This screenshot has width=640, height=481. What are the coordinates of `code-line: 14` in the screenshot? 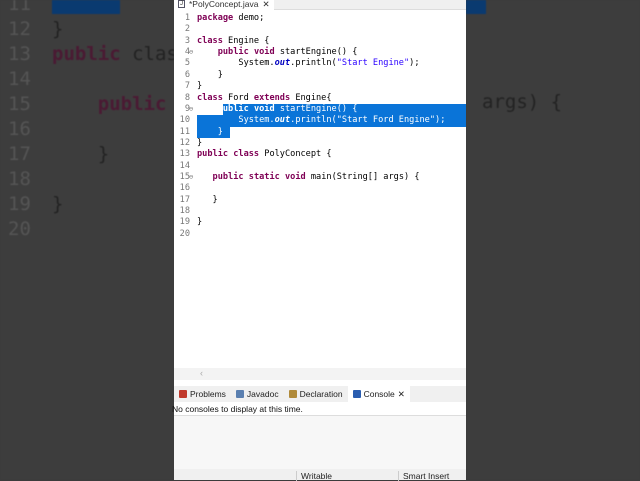 It's located at (320, 166).